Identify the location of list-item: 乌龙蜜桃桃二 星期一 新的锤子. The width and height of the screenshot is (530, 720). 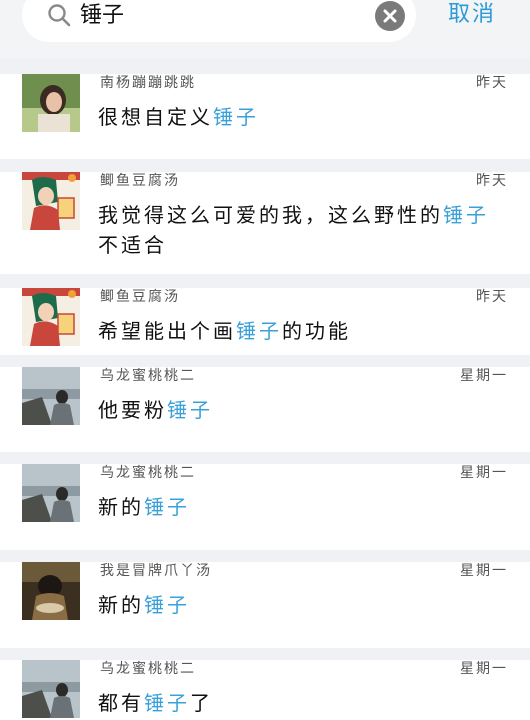
(265, 507).